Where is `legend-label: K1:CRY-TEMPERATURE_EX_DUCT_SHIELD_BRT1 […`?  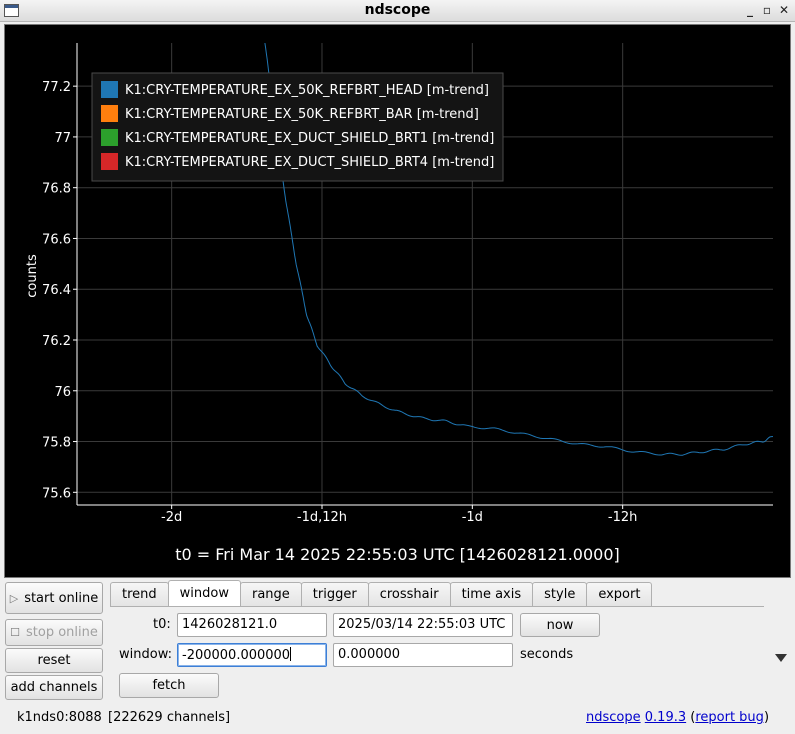 legend-label: K1:CRY-TEMPERATURE_EX_DUCT_SHIELD_BRT1 [… is located at coordinates (309, 138).